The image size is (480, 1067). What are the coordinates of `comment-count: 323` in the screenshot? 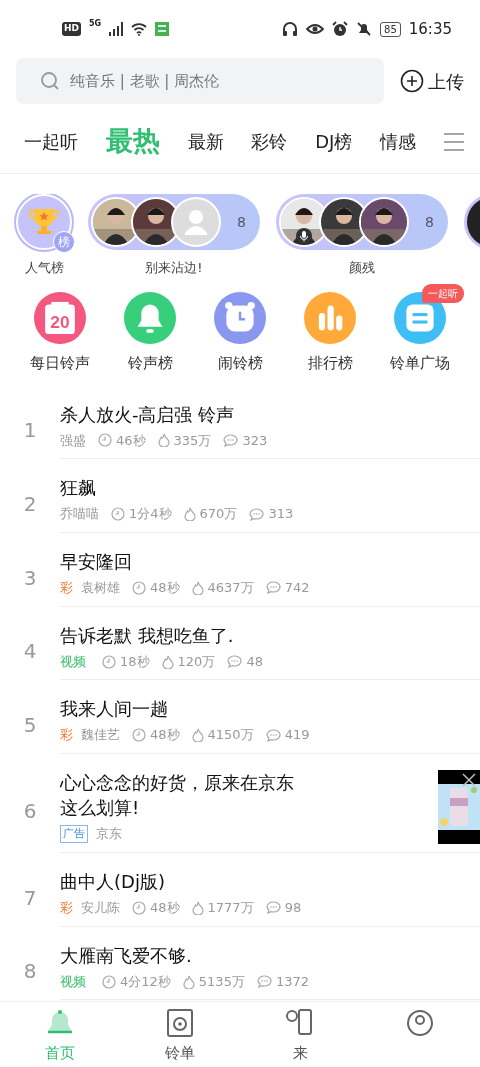 It's located at (255, 440).